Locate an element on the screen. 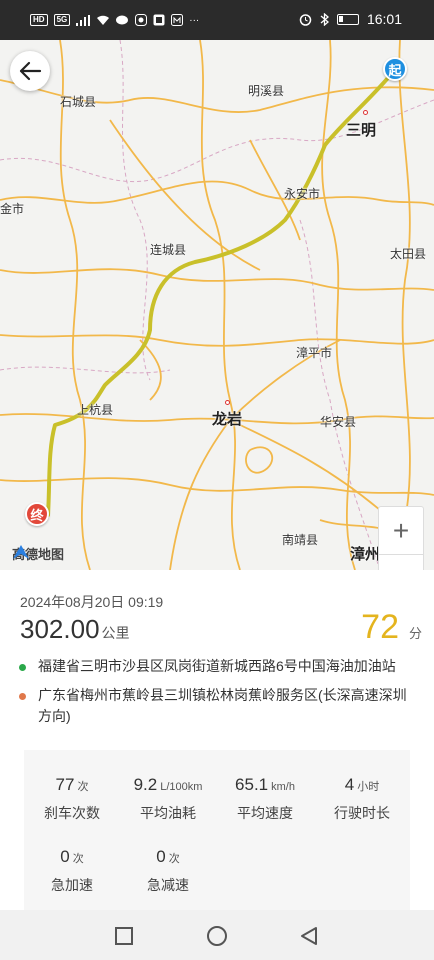 The width and height of the screenshot is (434, 960). end-dot is located at coordinates (22, 696).